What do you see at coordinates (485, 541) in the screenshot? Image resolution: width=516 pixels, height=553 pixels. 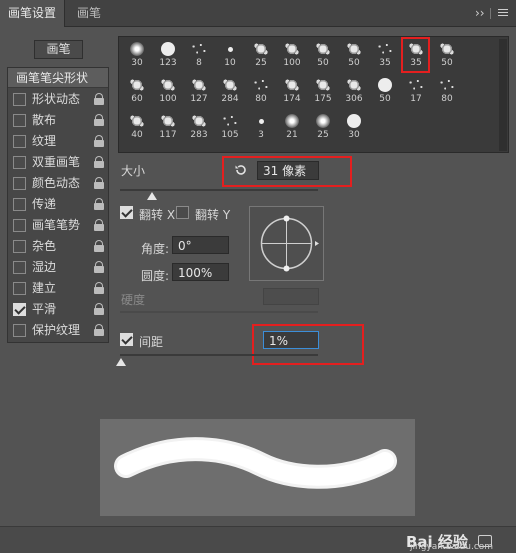 I see `new-brush-icon` at bounding box center [485, 541].